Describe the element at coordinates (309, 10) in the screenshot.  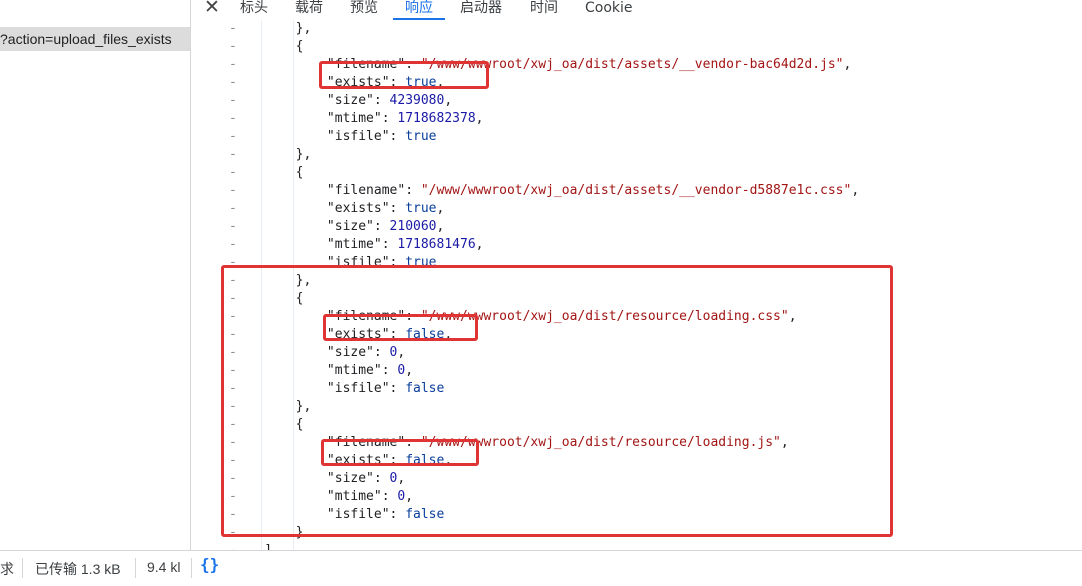
I see `tab-payload: 载荷` at that location.